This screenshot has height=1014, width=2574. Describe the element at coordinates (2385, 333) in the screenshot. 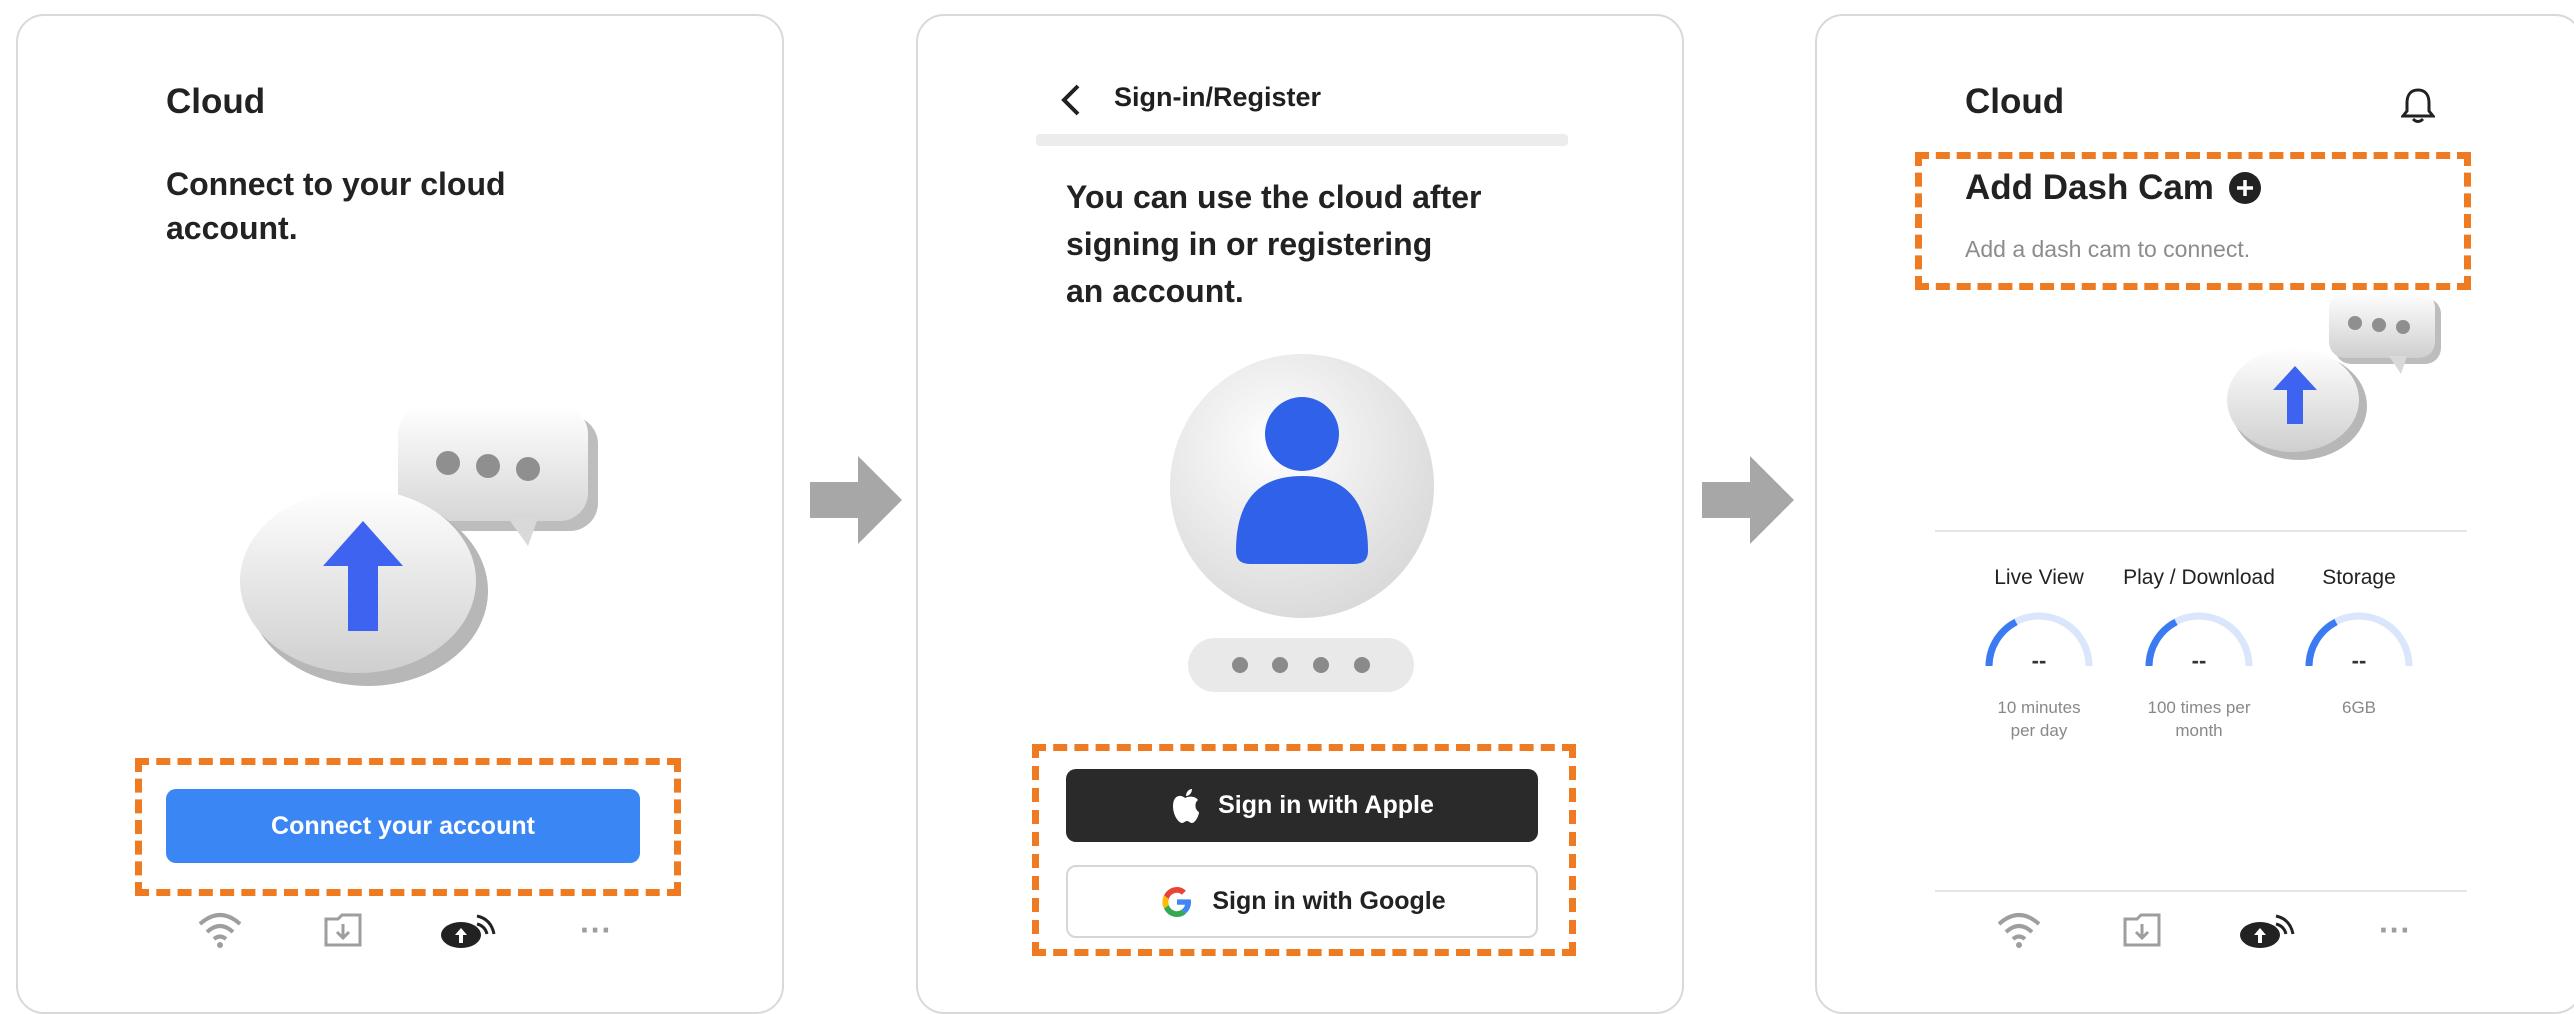

I see `chat-bubble-icon` at that location.